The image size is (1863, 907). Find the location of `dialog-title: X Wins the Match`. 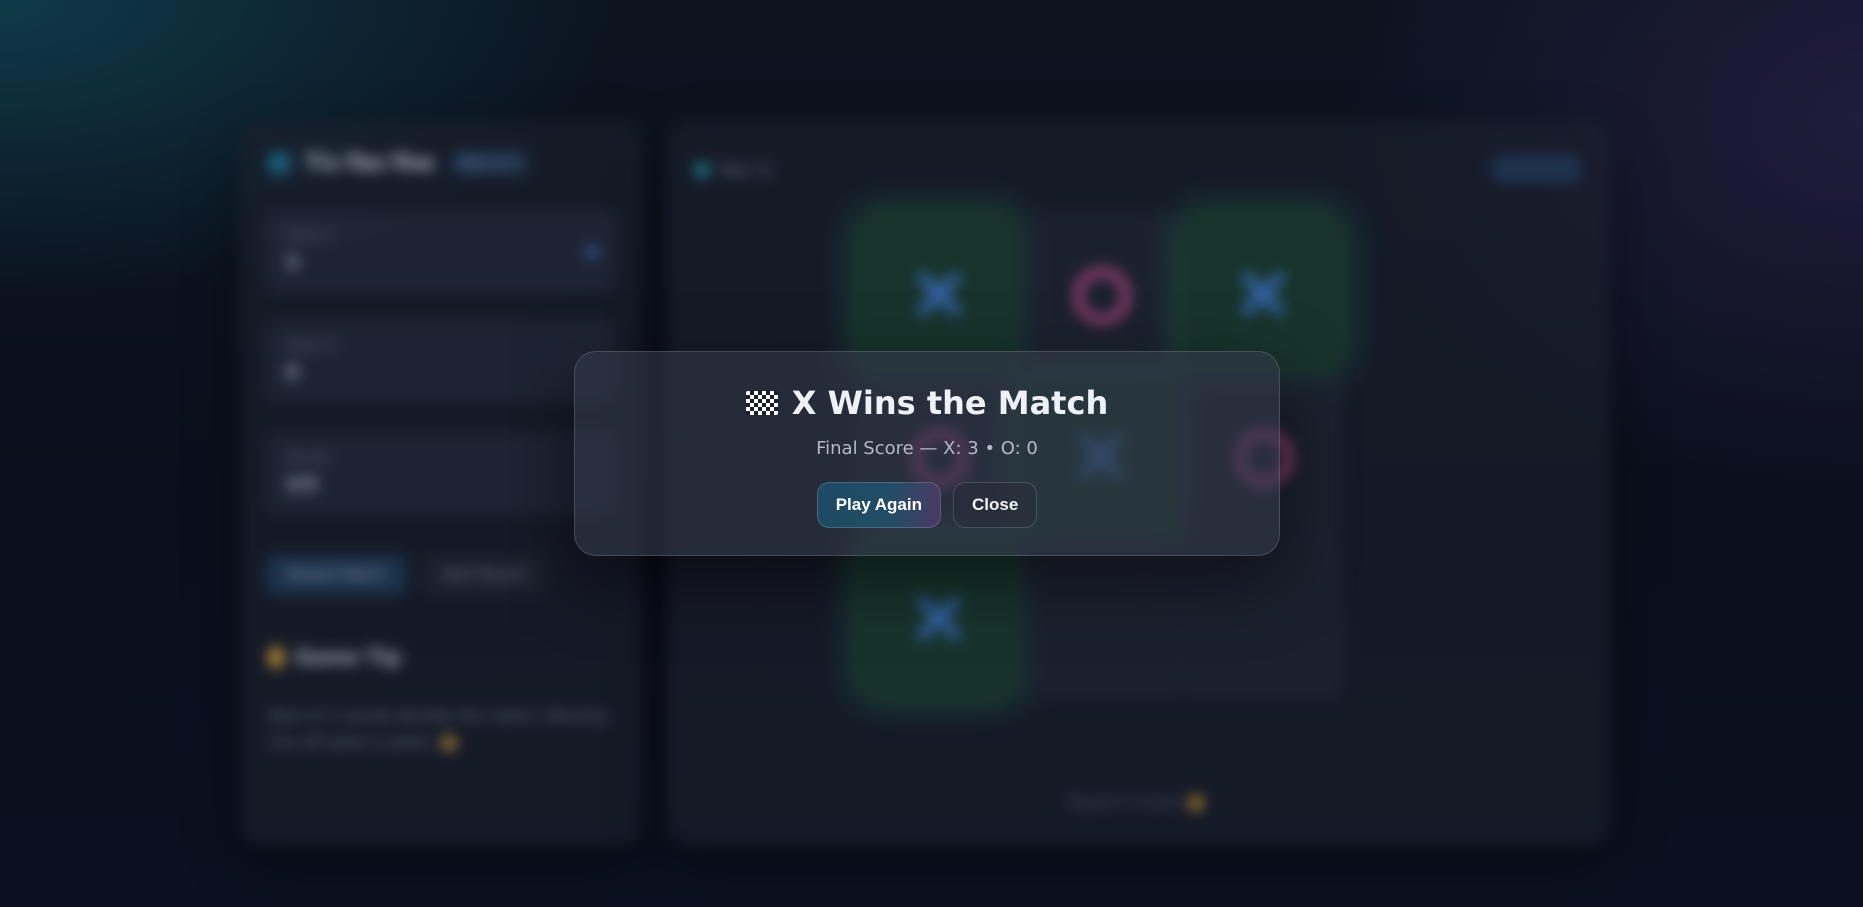

dialog-title: X Wins the Match is located at coordinates (950, 403).